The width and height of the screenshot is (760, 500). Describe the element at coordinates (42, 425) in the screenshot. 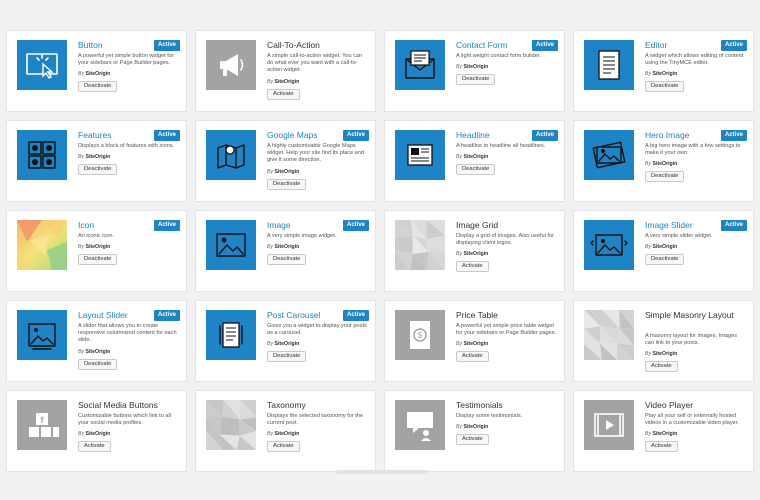

I see `widget-thumbnail: f` at that location.